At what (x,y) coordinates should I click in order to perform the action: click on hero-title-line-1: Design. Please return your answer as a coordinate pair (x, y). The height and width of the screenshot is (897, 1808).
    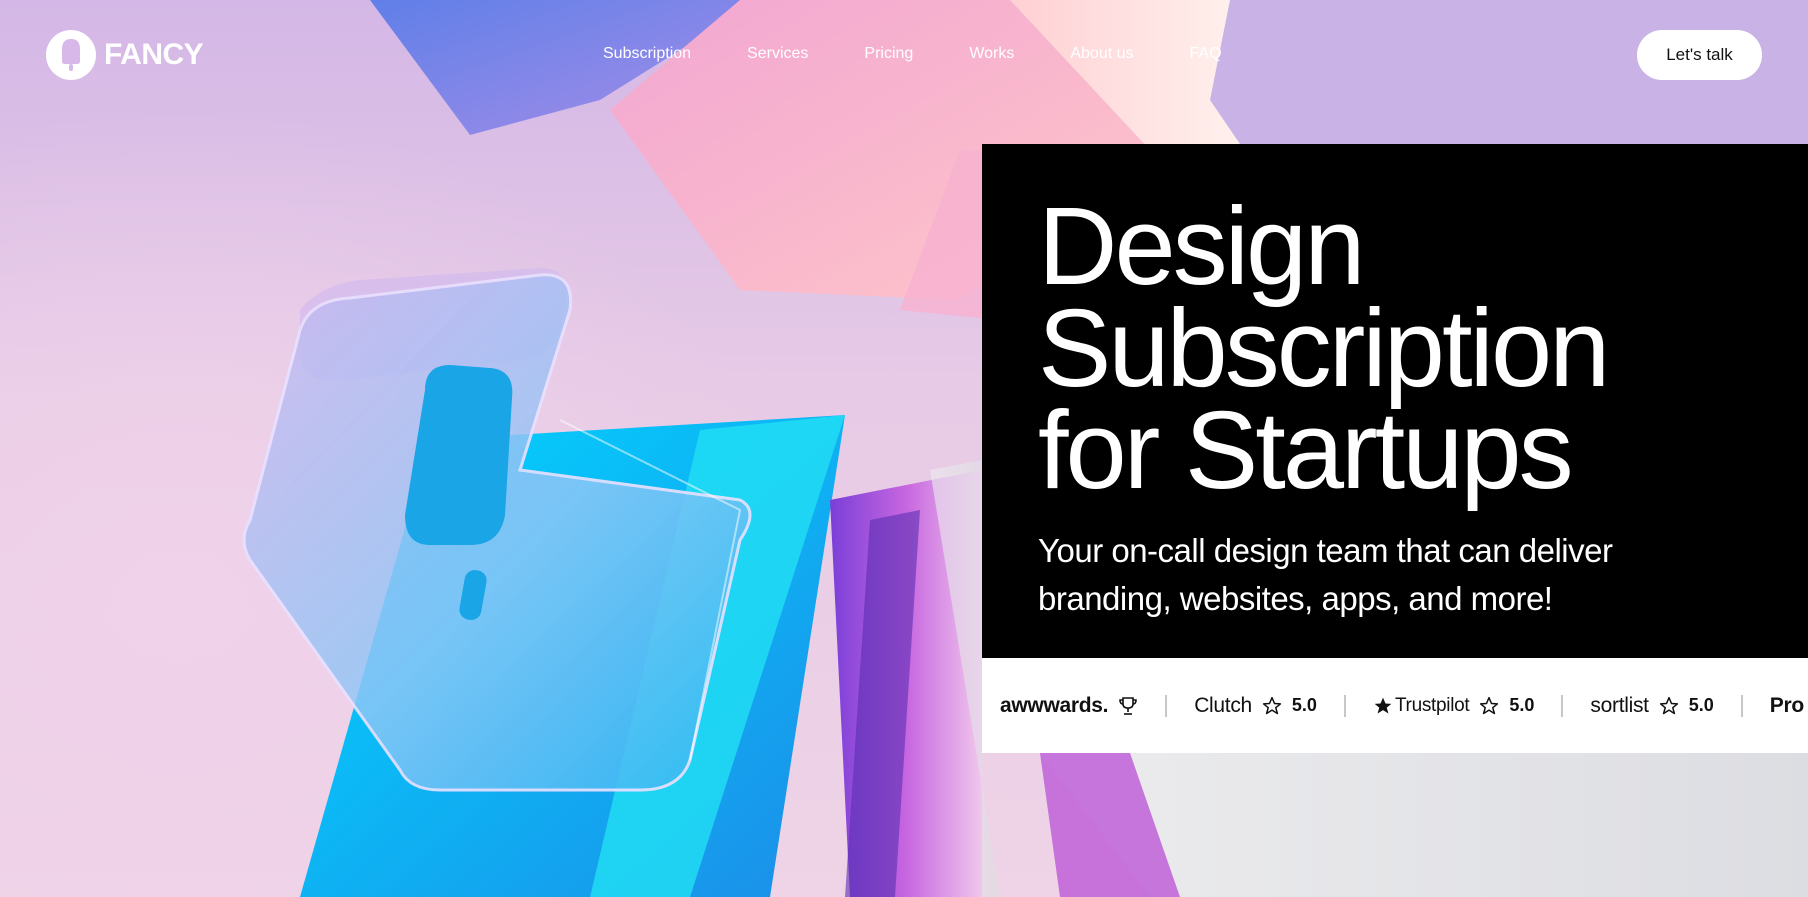
    Looking at the image, I should click on (1201, 246).